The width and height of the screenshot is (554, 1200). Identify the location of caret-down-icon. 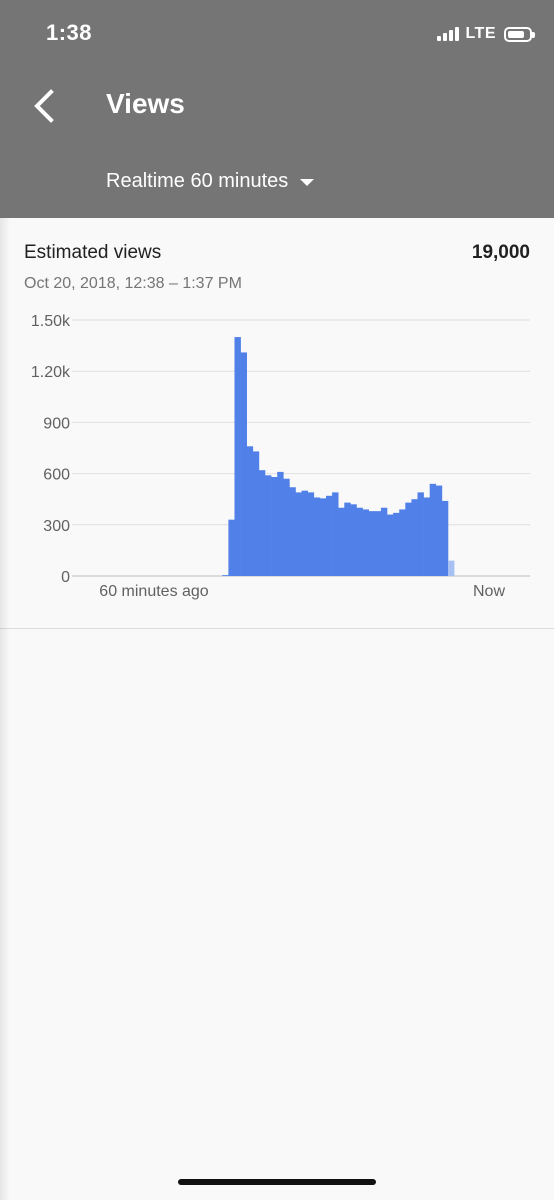
(307, 182).